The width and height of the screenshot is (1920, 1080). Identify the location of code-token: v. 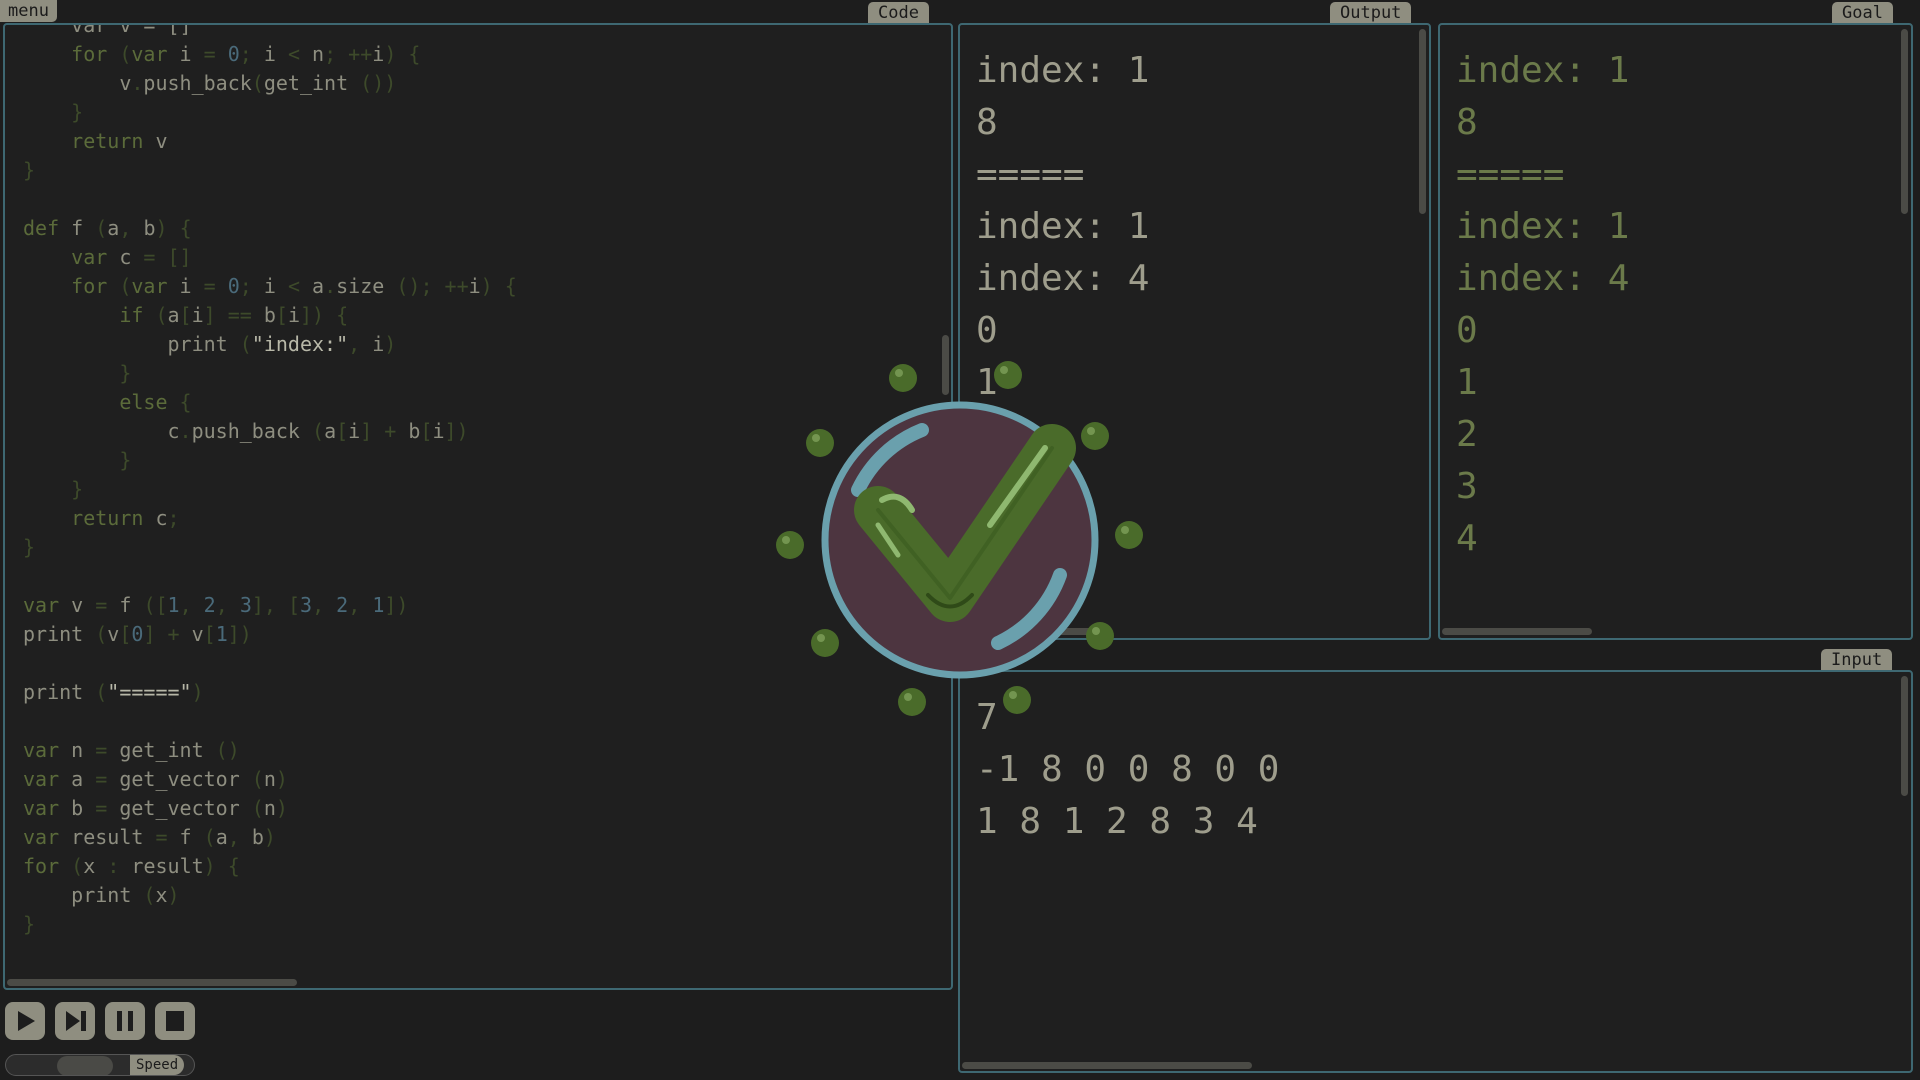
(77, 605).